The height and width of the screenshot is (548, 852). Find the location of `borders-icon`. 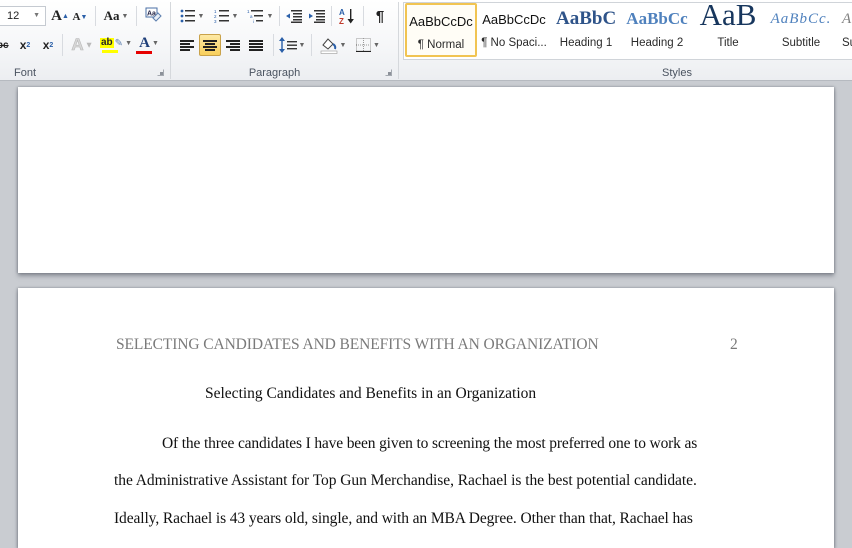

borders-icon is located at coordinates (364, 45).